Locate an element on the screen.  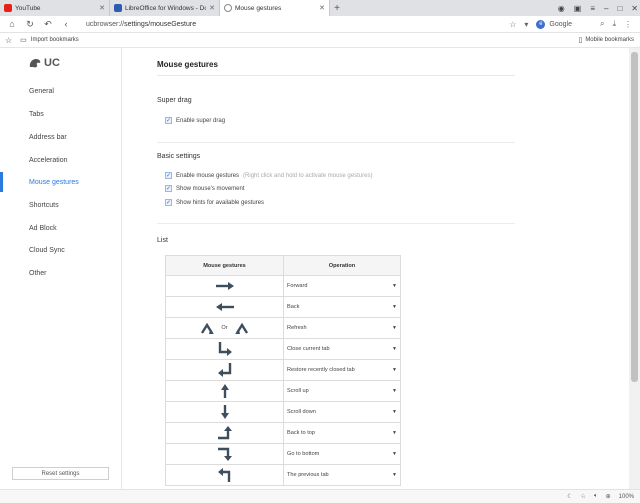
eye-icon: ◉ is located at coordinates (561, 8).